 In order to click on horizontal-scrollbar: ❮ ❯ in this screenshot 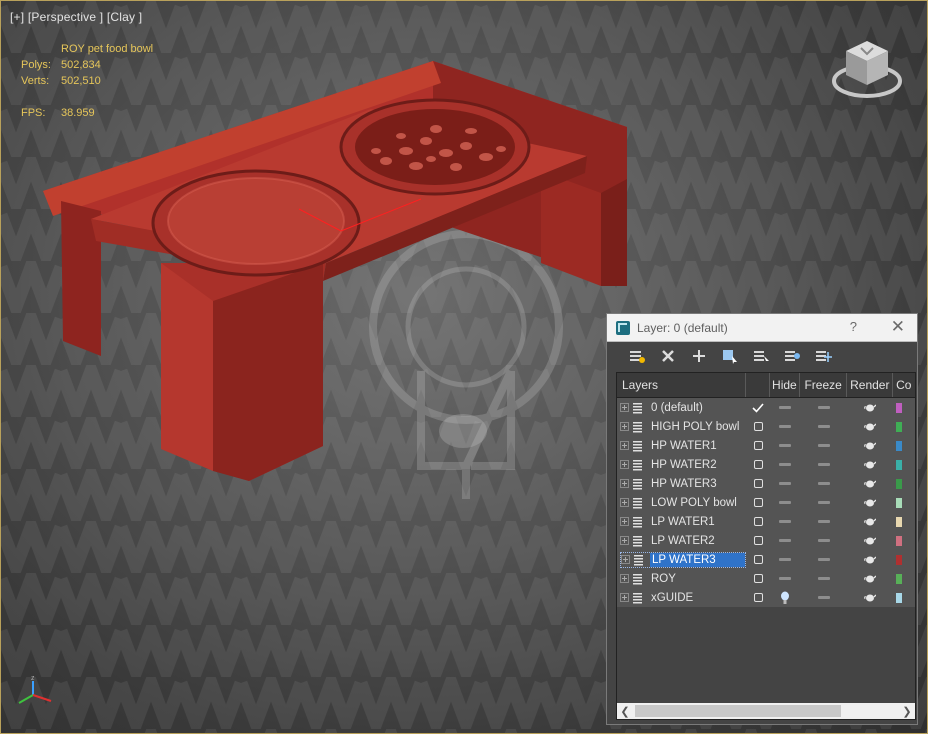, I will do `click(766, 711)`.